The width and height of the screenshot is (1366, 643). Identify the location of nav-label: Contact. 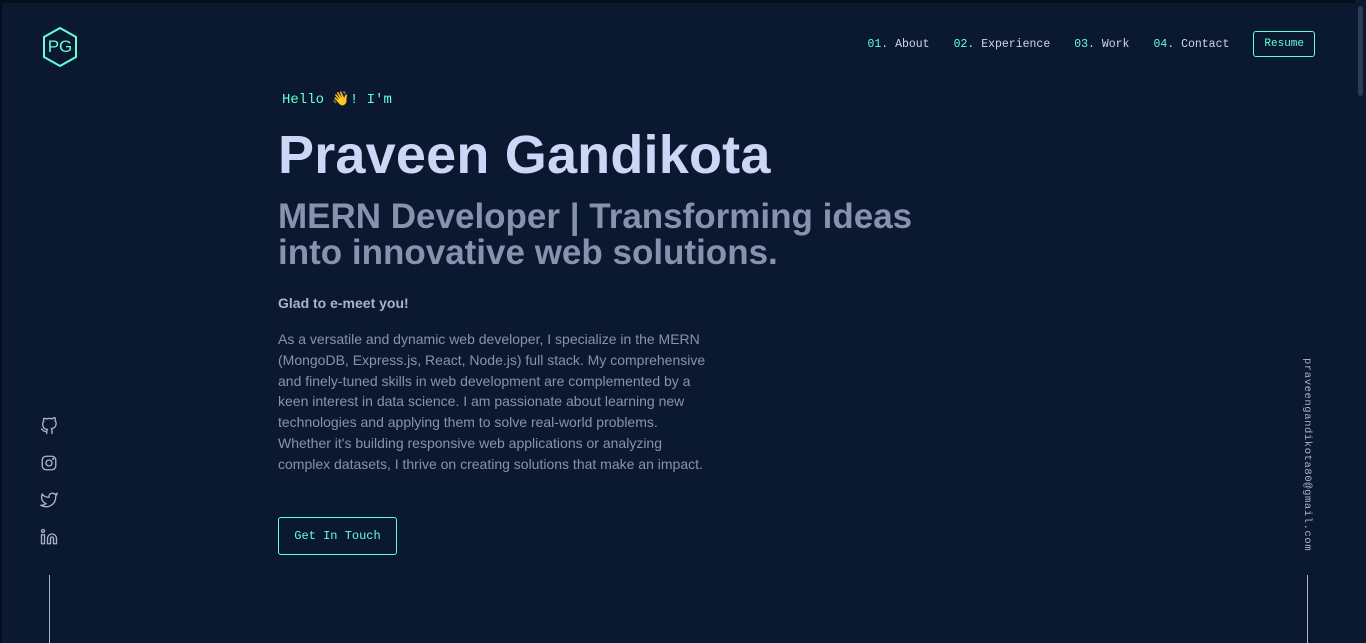
(1205, 44).